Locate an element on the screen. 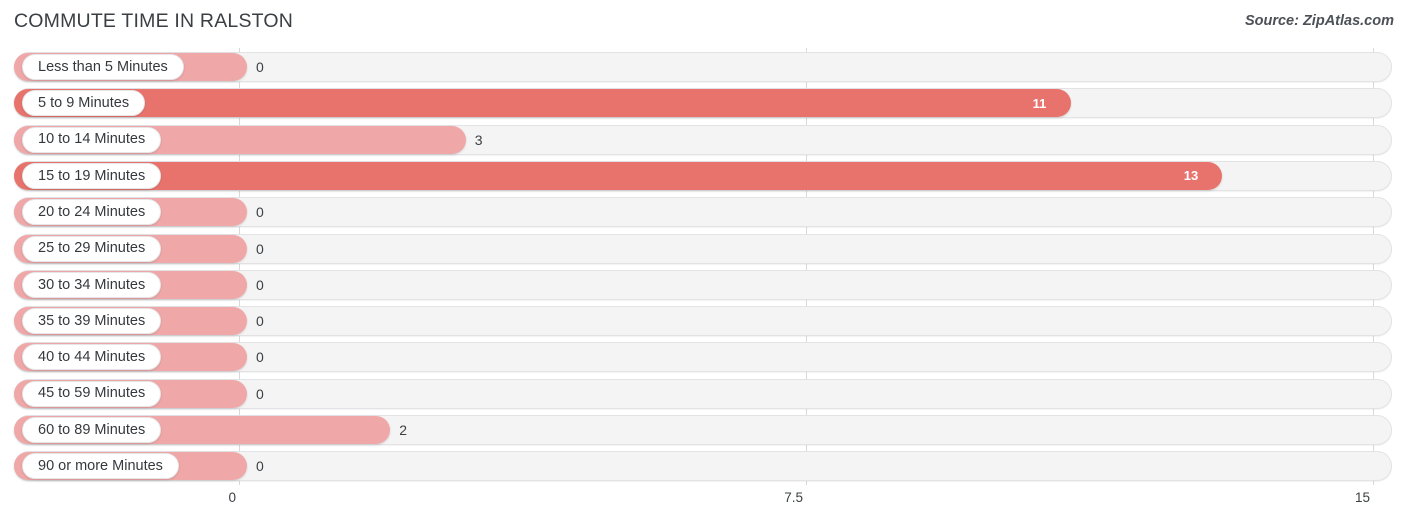 This screenshot has height=523, width=1406. bar-label-pill: 10 to 14 Minutes is located at coordinates (92, 139).